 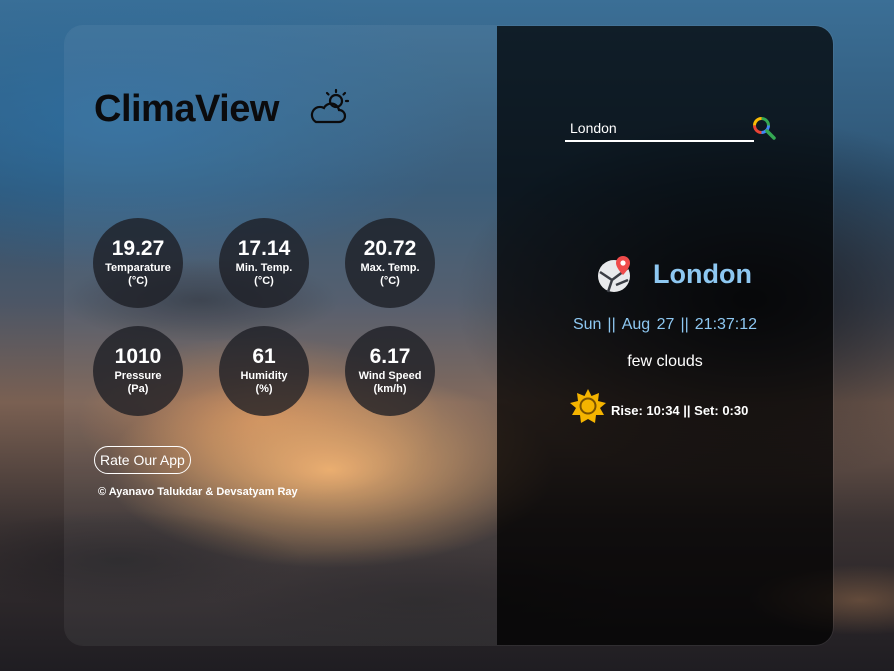 What do you see at coordinates (138, 248) in the screenshot?
I see `stat-value: 19.27` at bounding box center [138, 248].